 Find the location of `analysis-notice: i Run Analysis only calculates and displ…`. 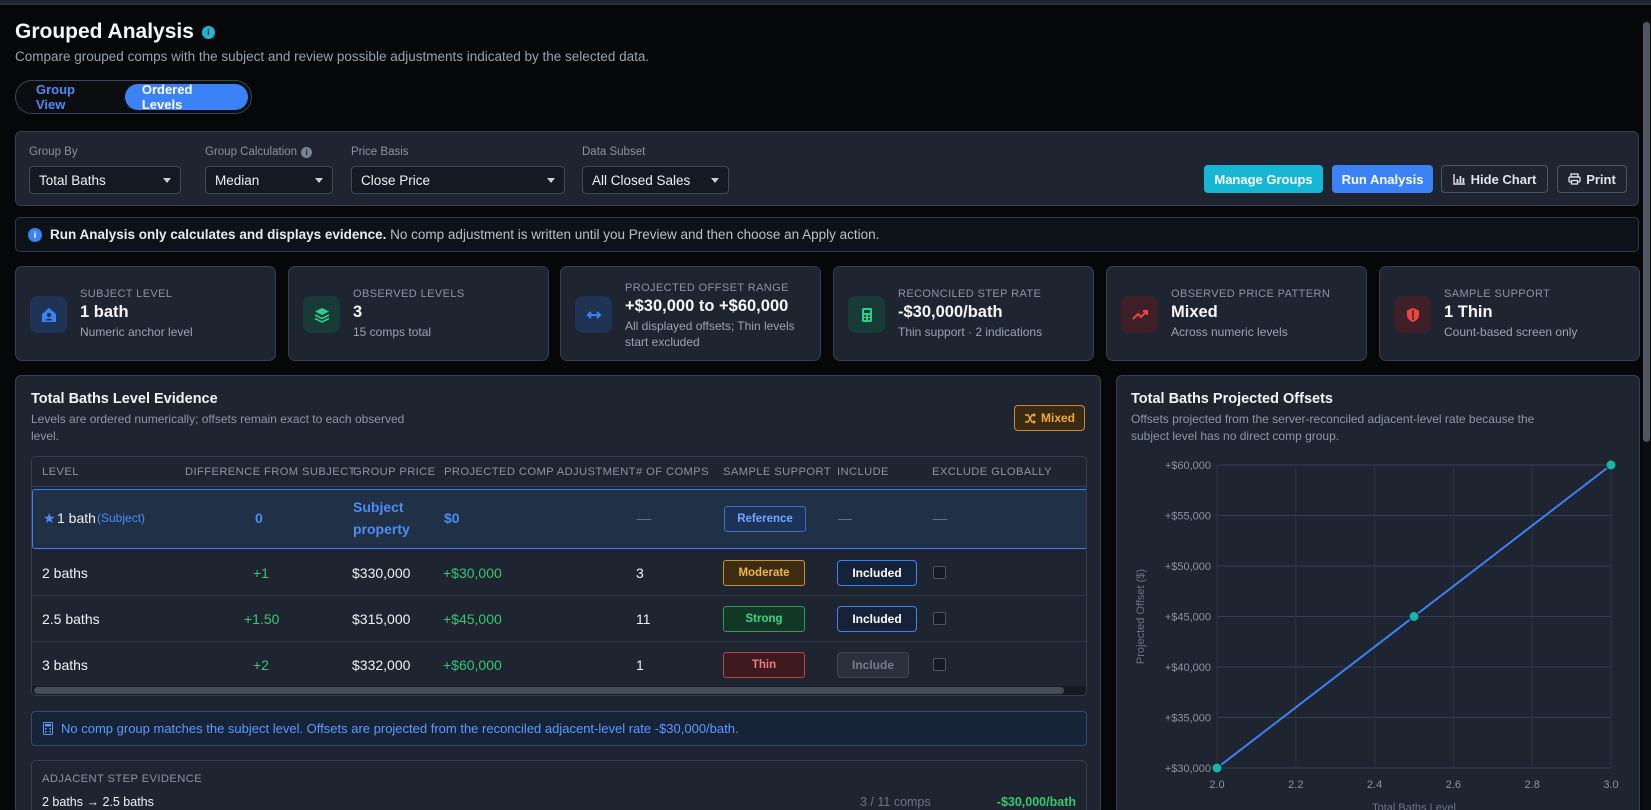

analysis-notice: i Run Analysis only calculates and displ… is located at coordinates (827, 234).